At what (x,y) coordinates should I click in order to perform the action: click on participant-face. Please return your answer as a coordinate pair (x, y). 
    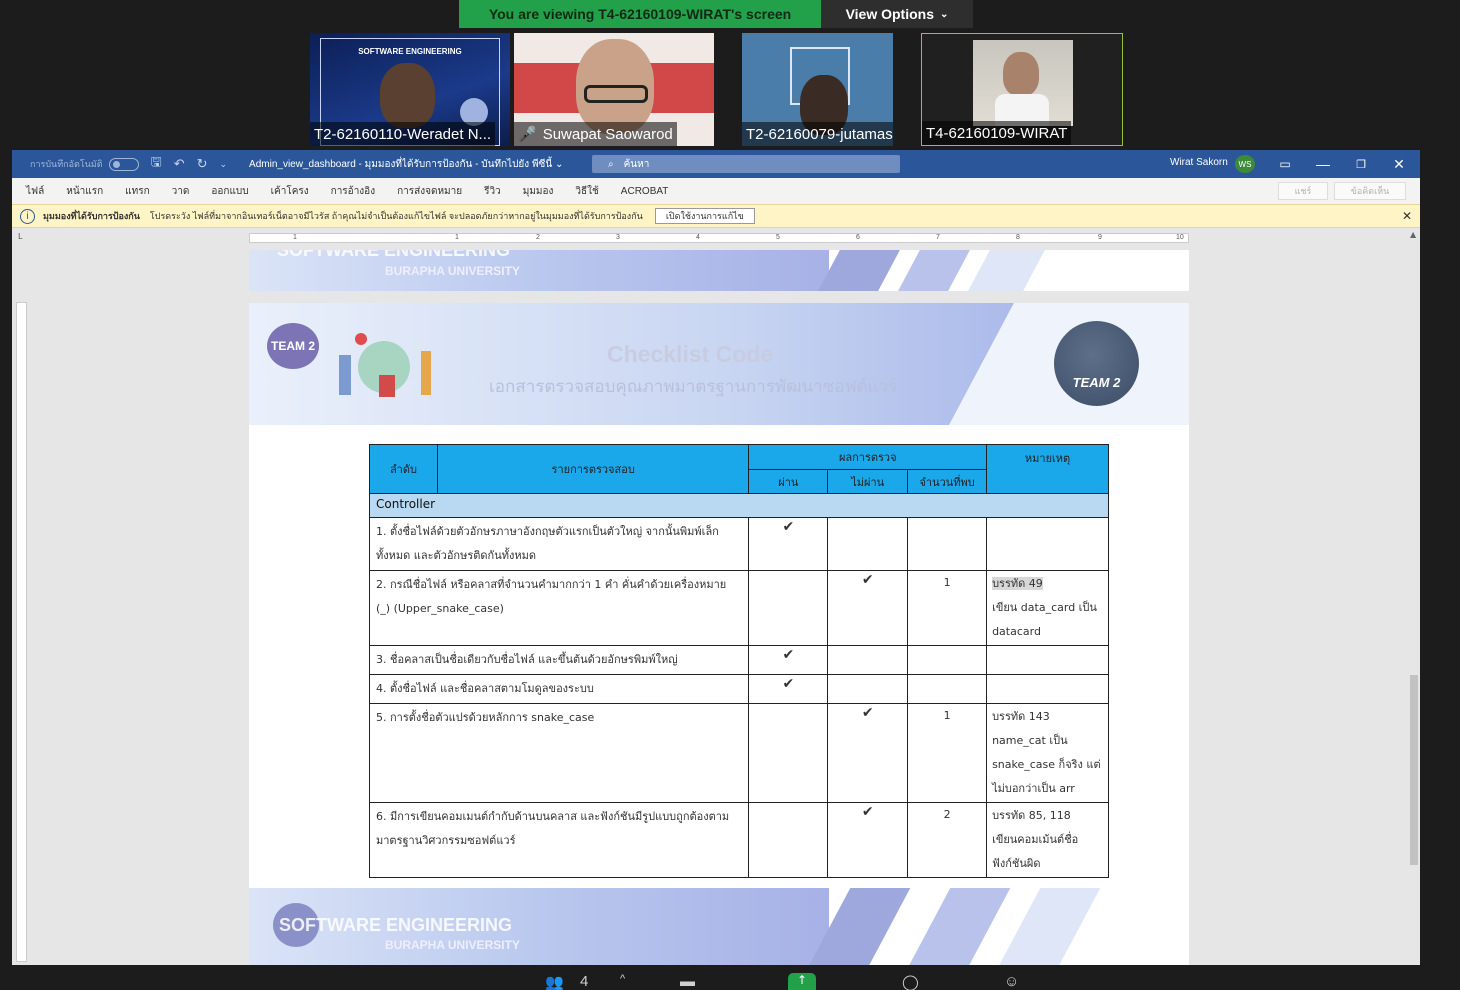
    Looking at the image, I should click on (1021, 74).